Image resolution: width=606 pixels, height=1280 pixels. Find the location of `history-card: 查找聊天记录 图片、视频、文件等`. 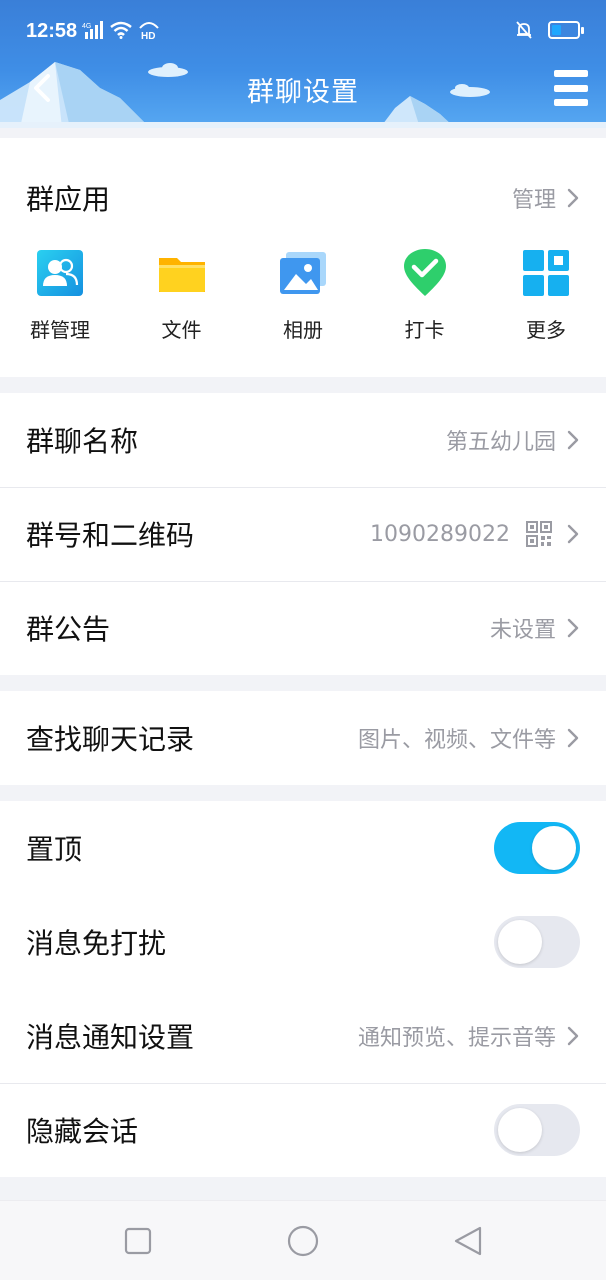

history-card: 查找聊天记录 图片、视频、文件等 is located at coordinates (303, 738).